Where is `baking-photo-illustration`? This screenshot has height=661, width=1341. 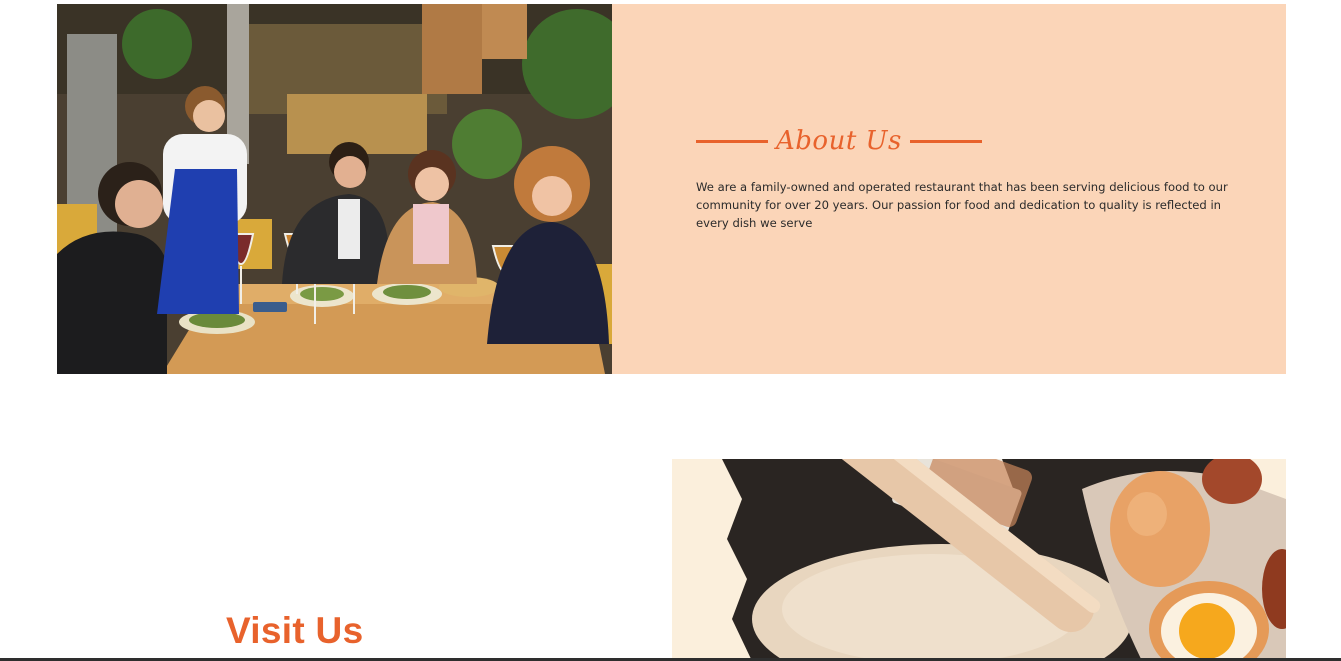
baking-photo-illustration is located at coordinates (979, 560).